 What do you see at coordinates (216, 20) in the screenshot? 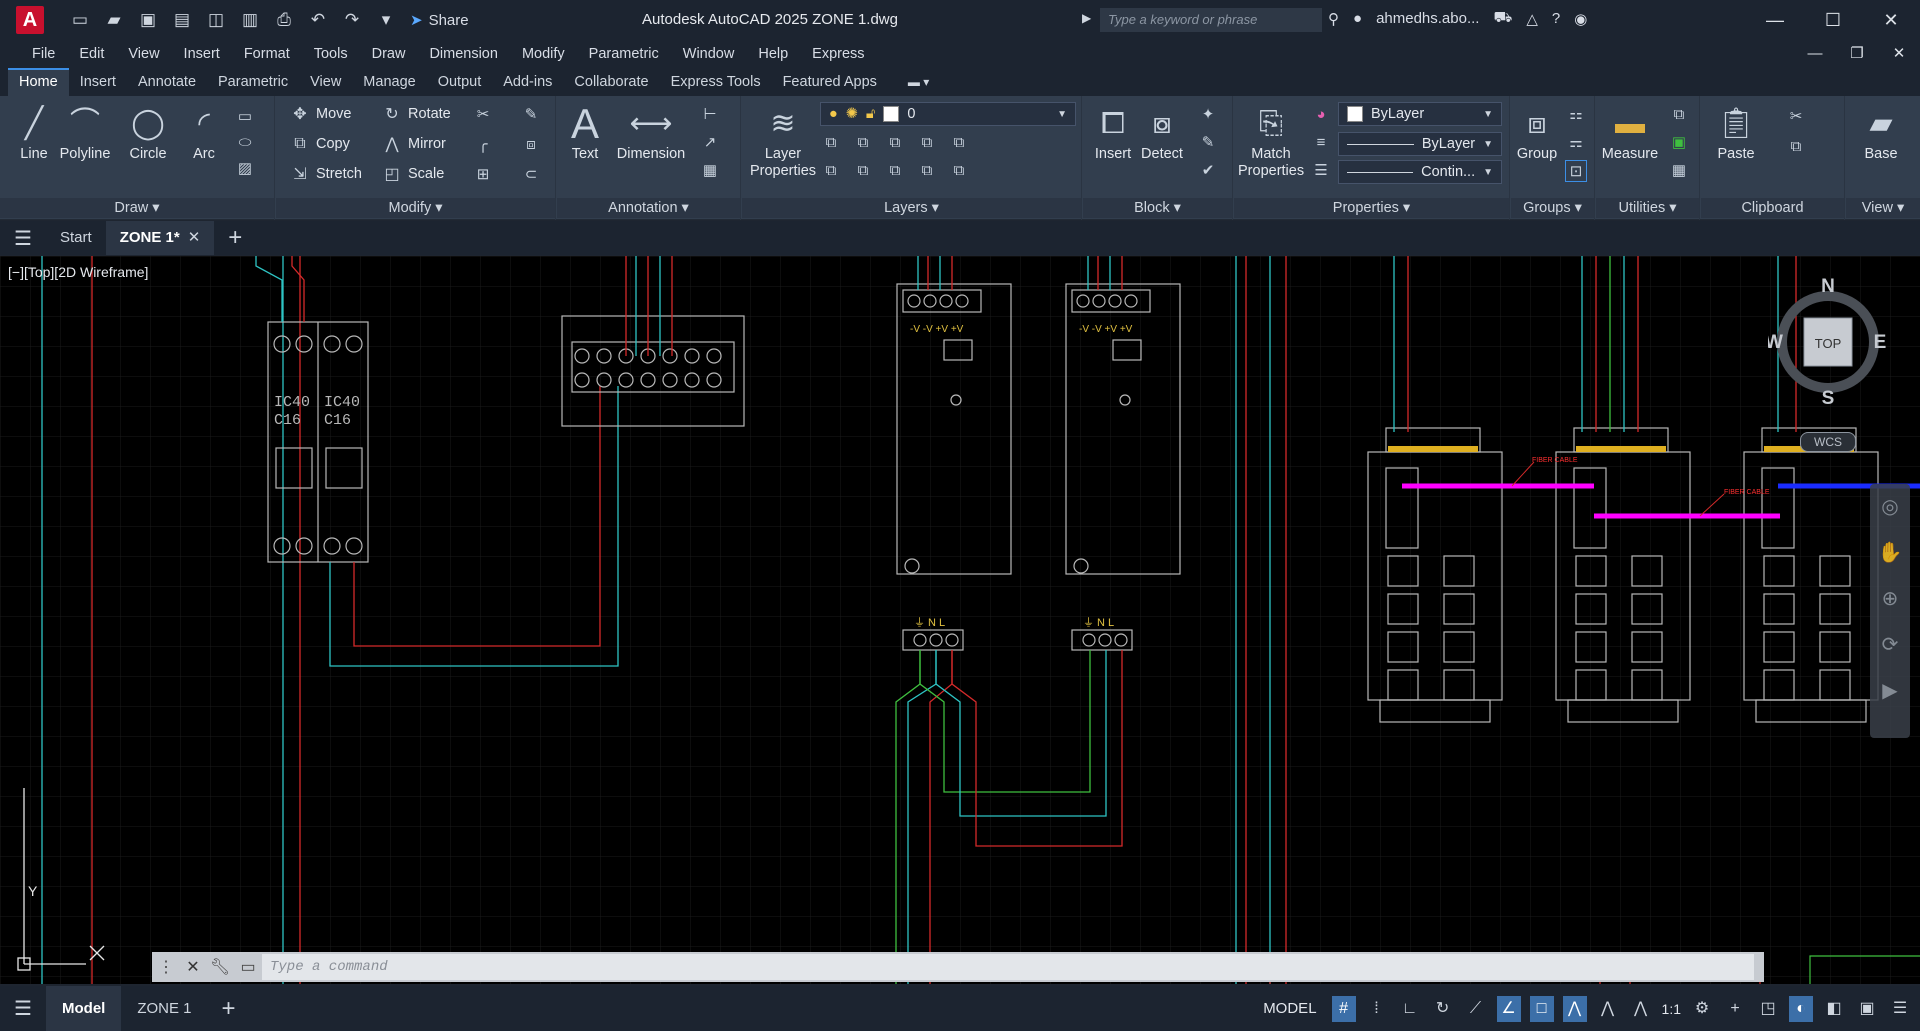
I see `web-mobile-icon: ◫` at bounding box center [216, 20].